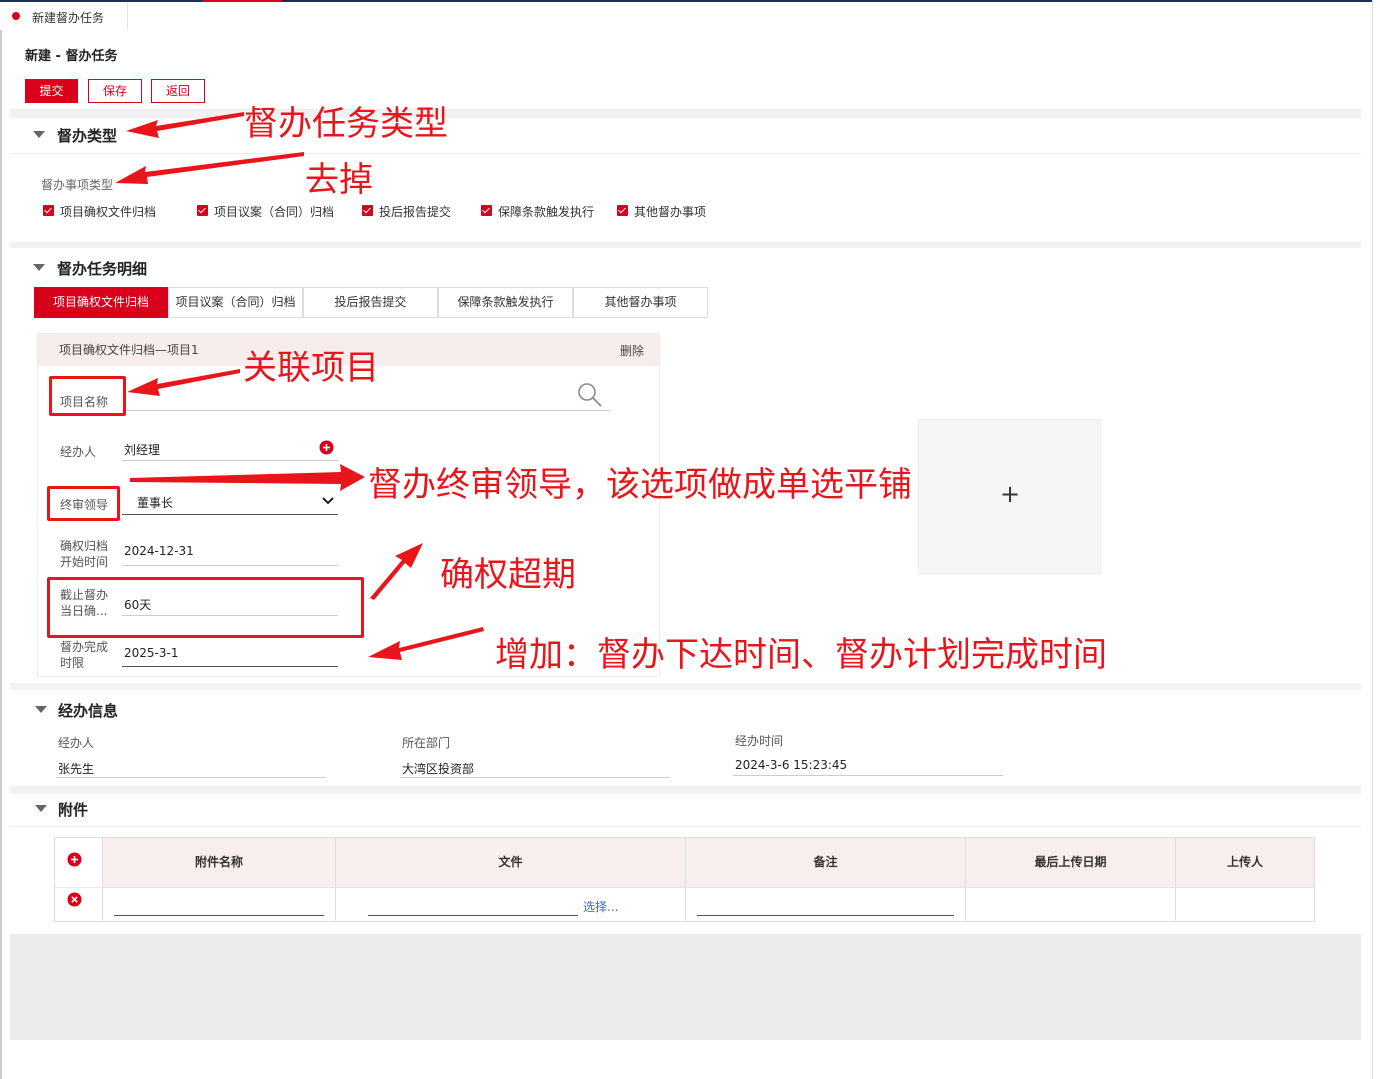 The width and height of the screenshot is (1380, 1079). Describe the element at coordinates (825, 915) in the screenshot. I see `remark-input` at that location.